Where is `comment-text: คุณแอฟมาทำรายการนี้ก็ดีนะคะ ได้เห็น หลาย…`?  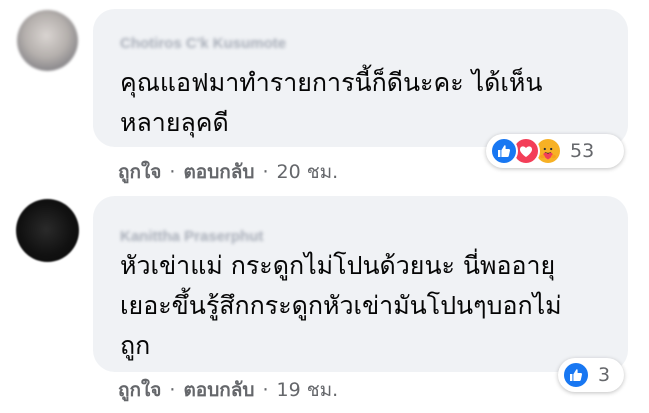
comment-text: คุณแอฟมาทำรายการนี้ก็ดีนะคะ ได้เห็น หลาย… is located at coordinates (331, 102).